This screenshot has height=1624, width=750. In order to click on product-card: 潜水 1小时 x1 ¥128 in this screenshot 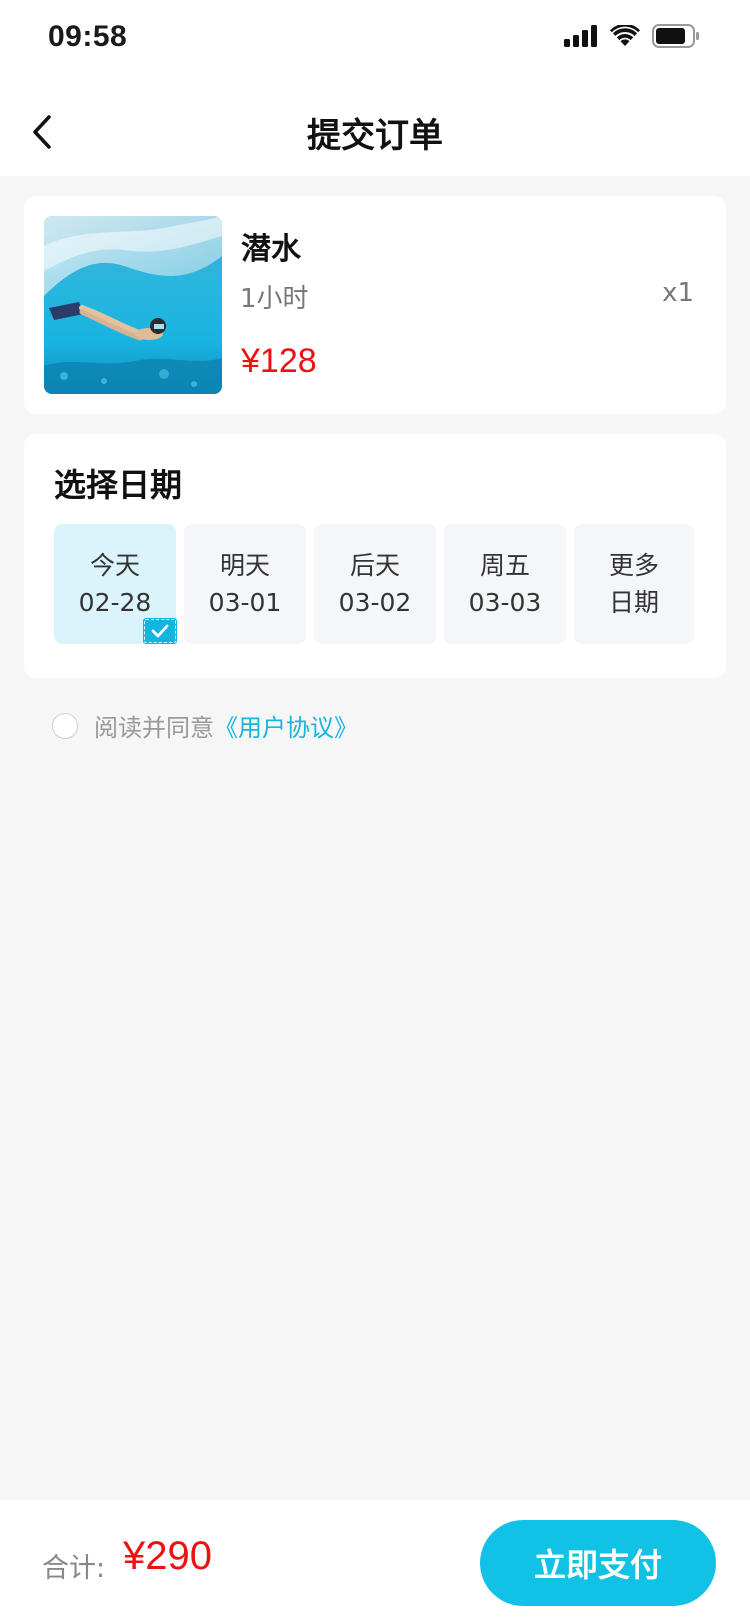, I will do `click(375, 305)`.